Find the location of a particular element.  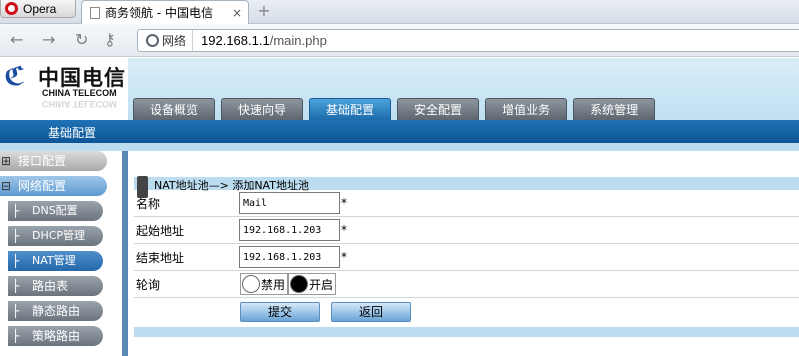

start-address-field: 192.168.1.203 is located at coordinates (289, 230).